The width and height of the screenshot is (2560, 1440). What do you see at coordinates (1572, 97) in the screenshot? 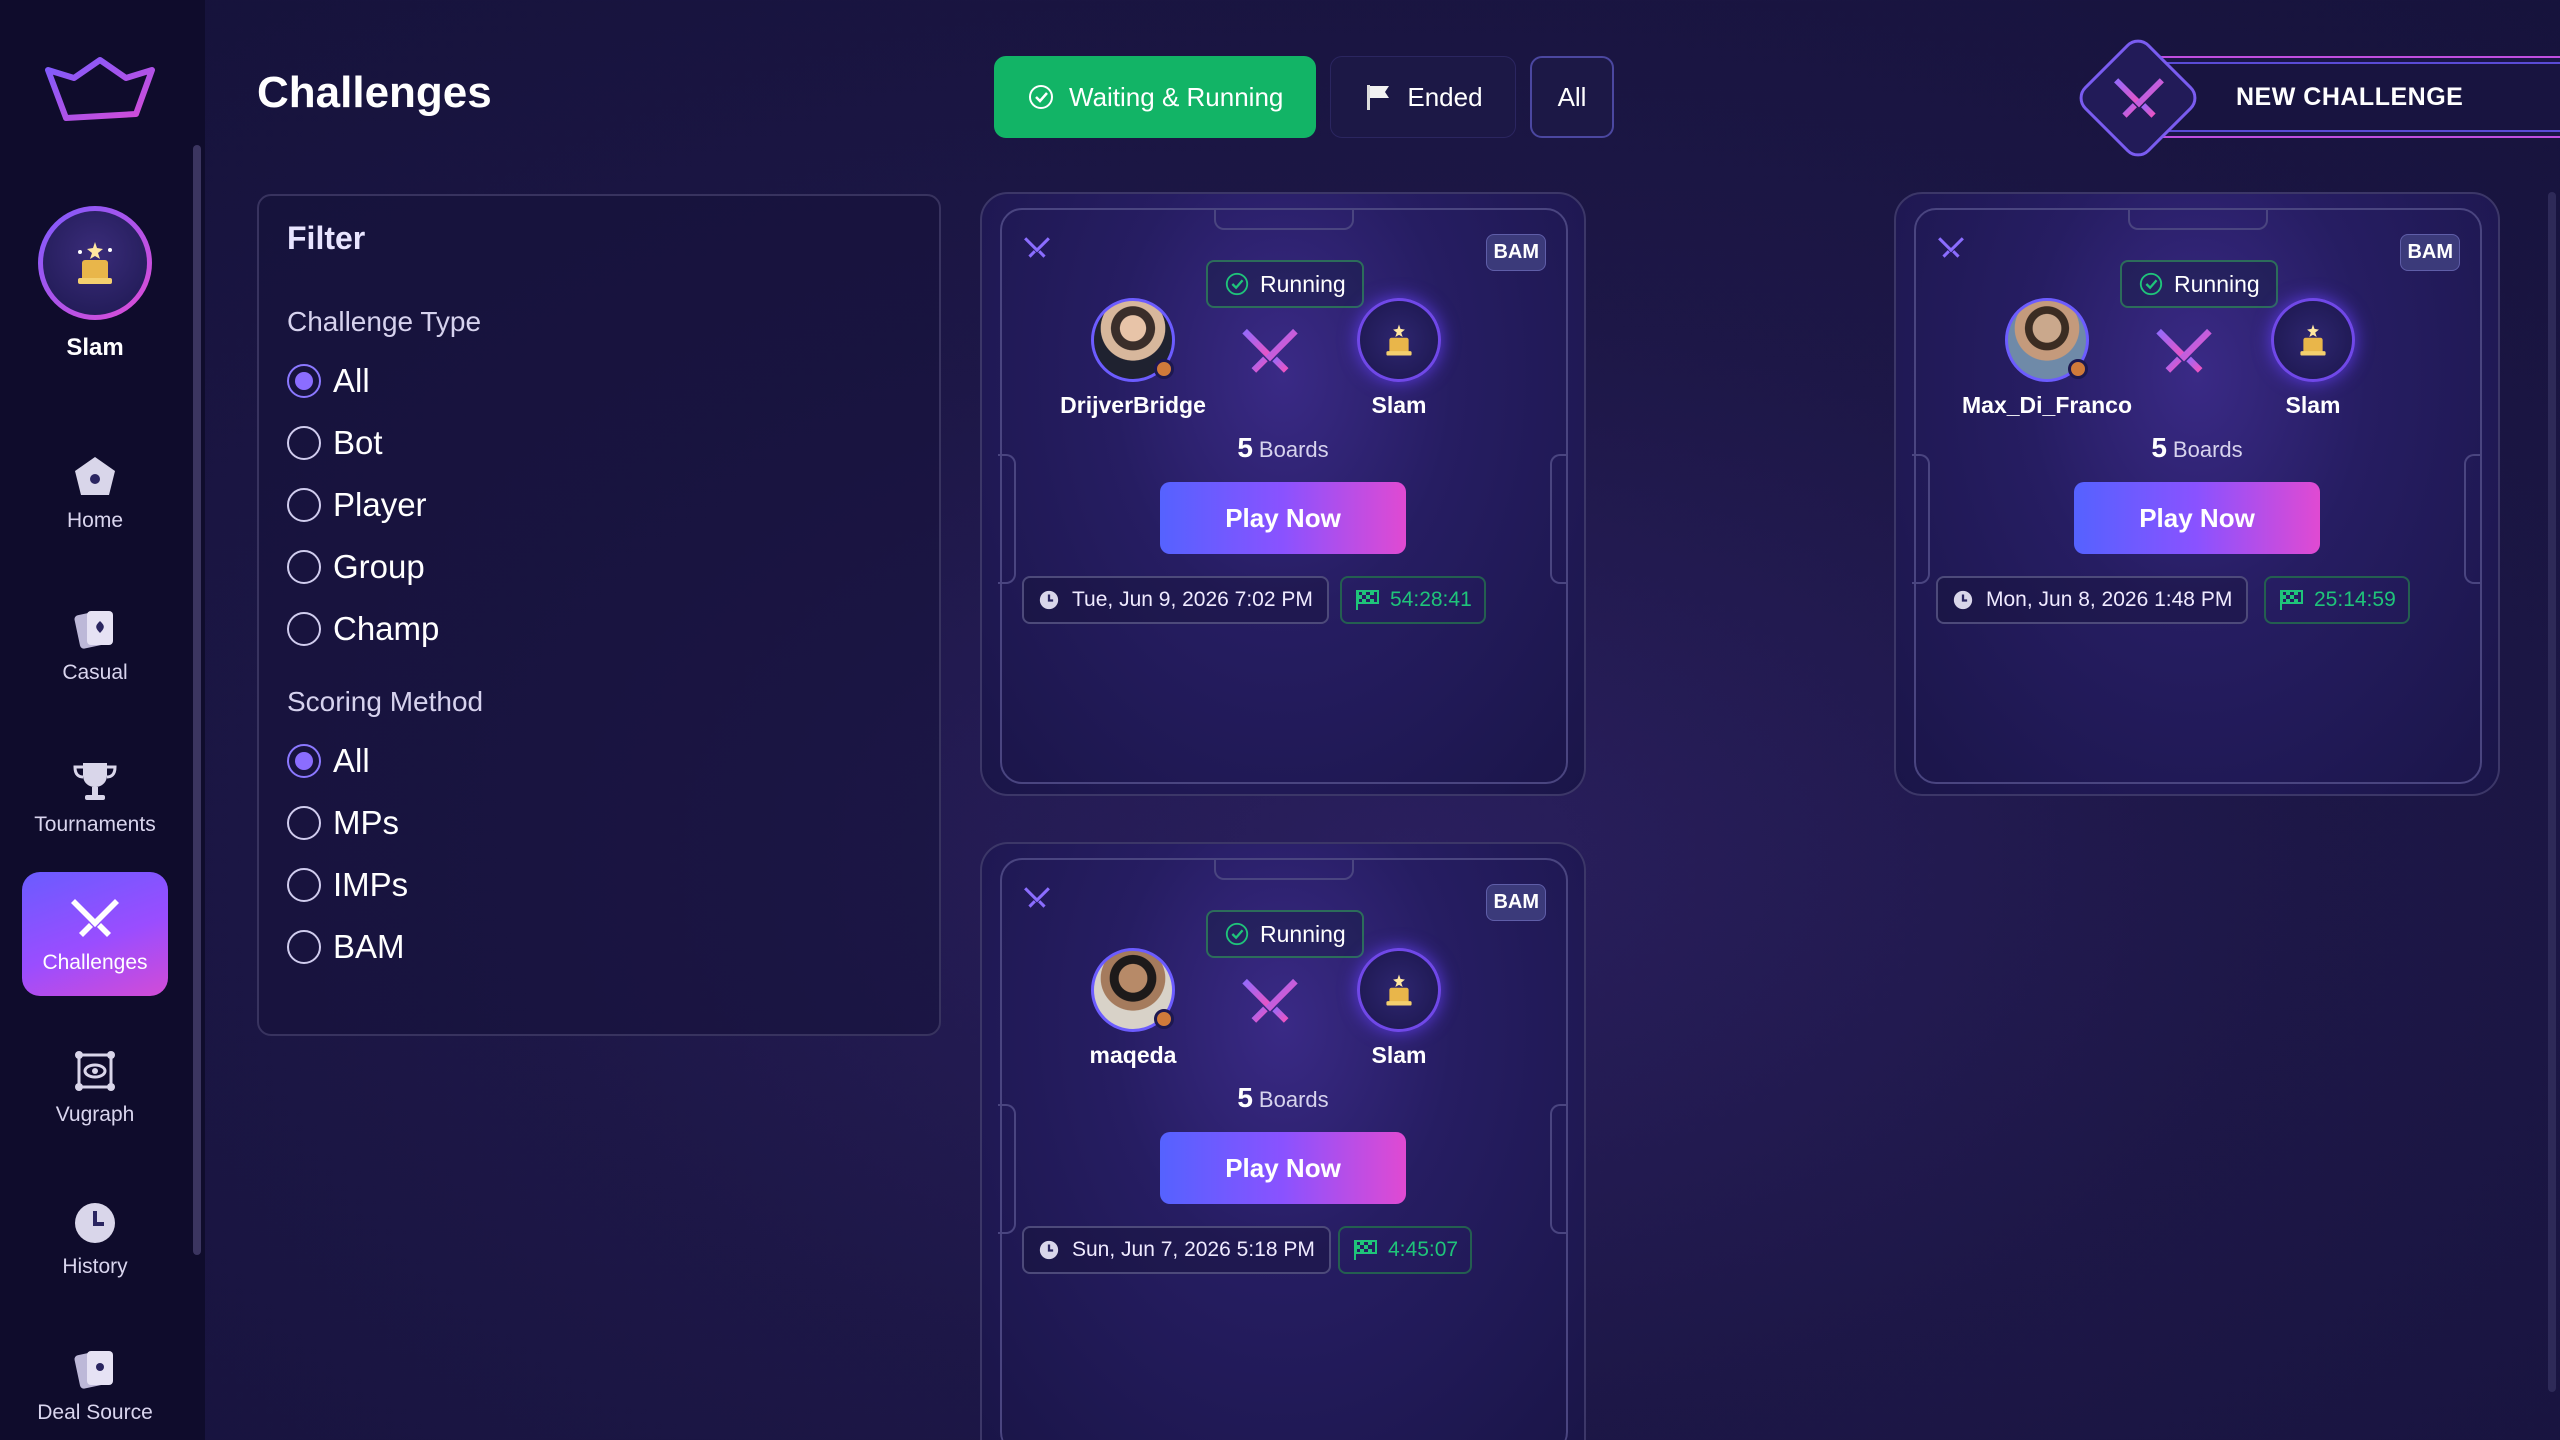
I see `tab-all: All` at bounding box center [1572, 97].